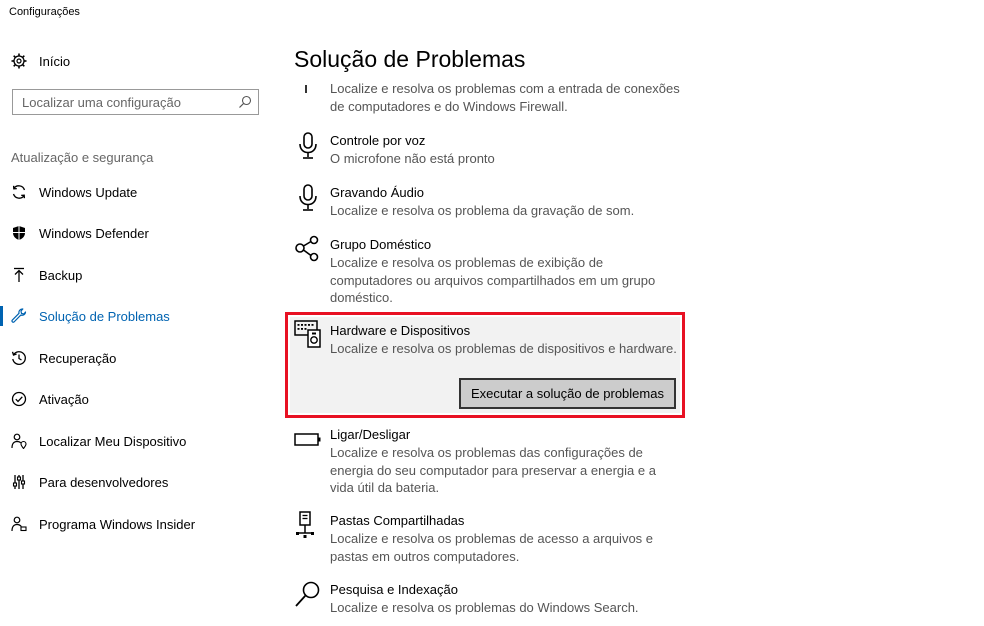  Describe the element at coordinates (113, 441) in the screenshot. I see `sidebar-item-label: Localizar Meu Dispositivo` at that location.